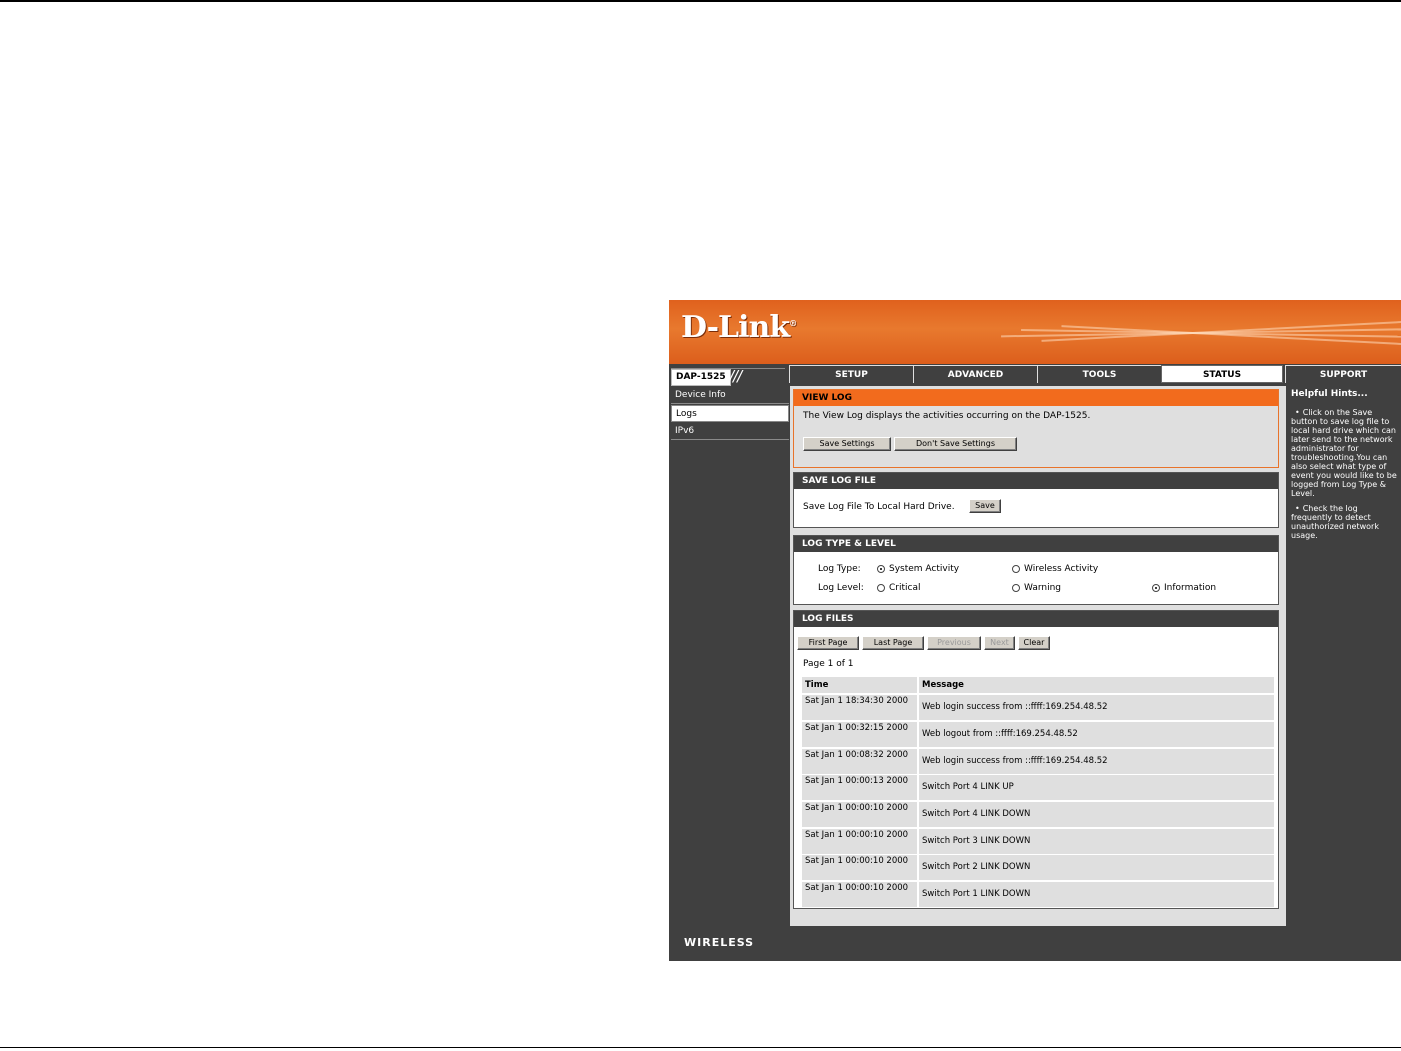 This screenshot has height=1051, width=1401. I want to click on log-type-level-title: LOG TYPE & LEVEL, so click(1036, 544).